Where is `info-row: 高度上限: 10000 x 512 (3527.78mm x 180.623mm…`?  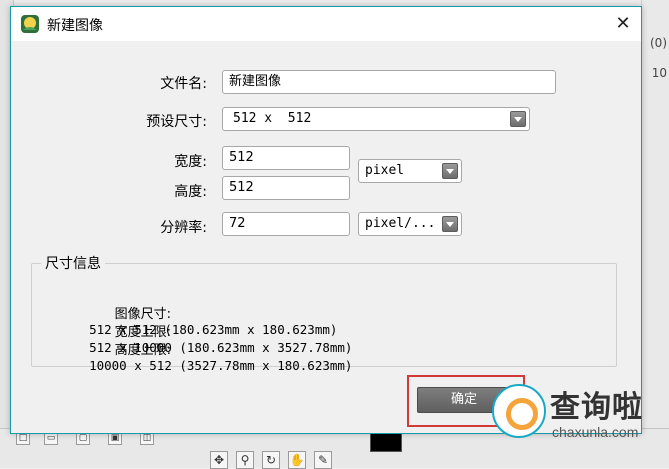 info-row: 高度上限: 10000 x 512 (3527.78mm x 180.623mm… is located at coordinates (204, 356).